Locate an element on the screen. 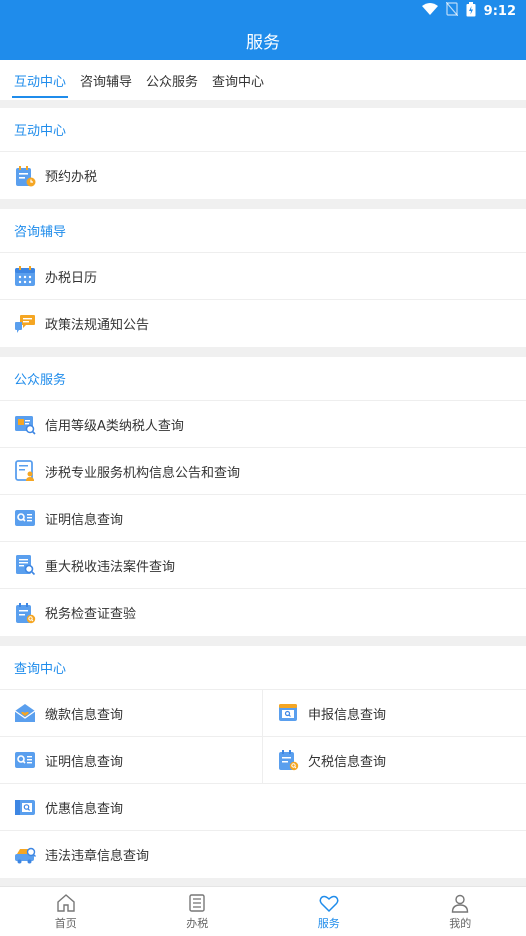  status-bar: 9:12 is located at coordinates (473, 11).